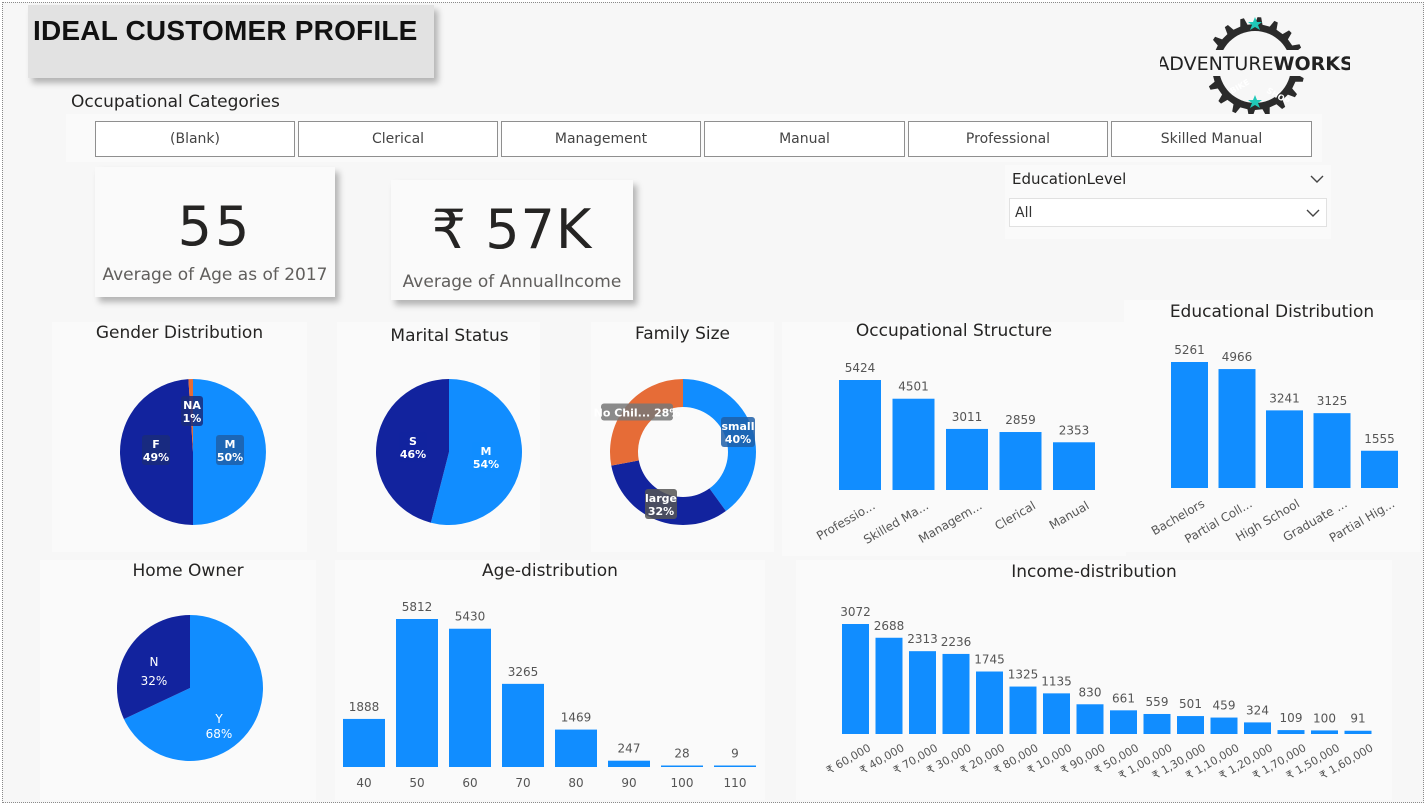 The image size is (1427, 807). Describe the element at coordinates (486, 464) in the screenshot. I see `data-label: 54%` at that location.